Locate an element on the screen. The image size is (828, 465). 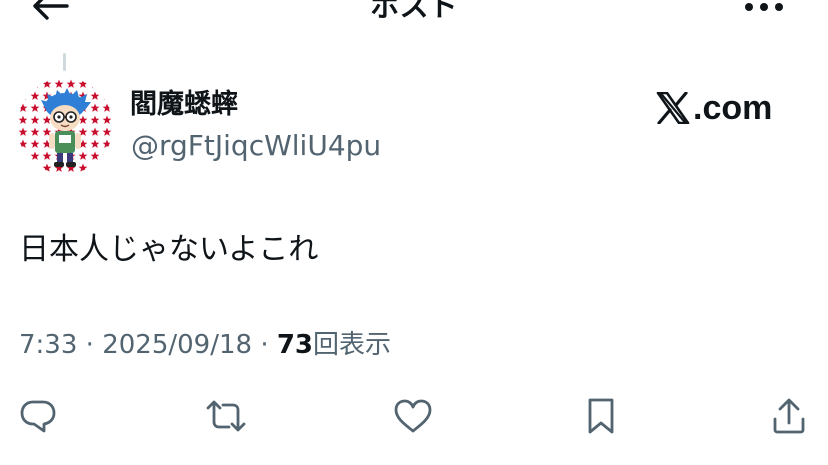
share-button is located at coordinates (789, 416).